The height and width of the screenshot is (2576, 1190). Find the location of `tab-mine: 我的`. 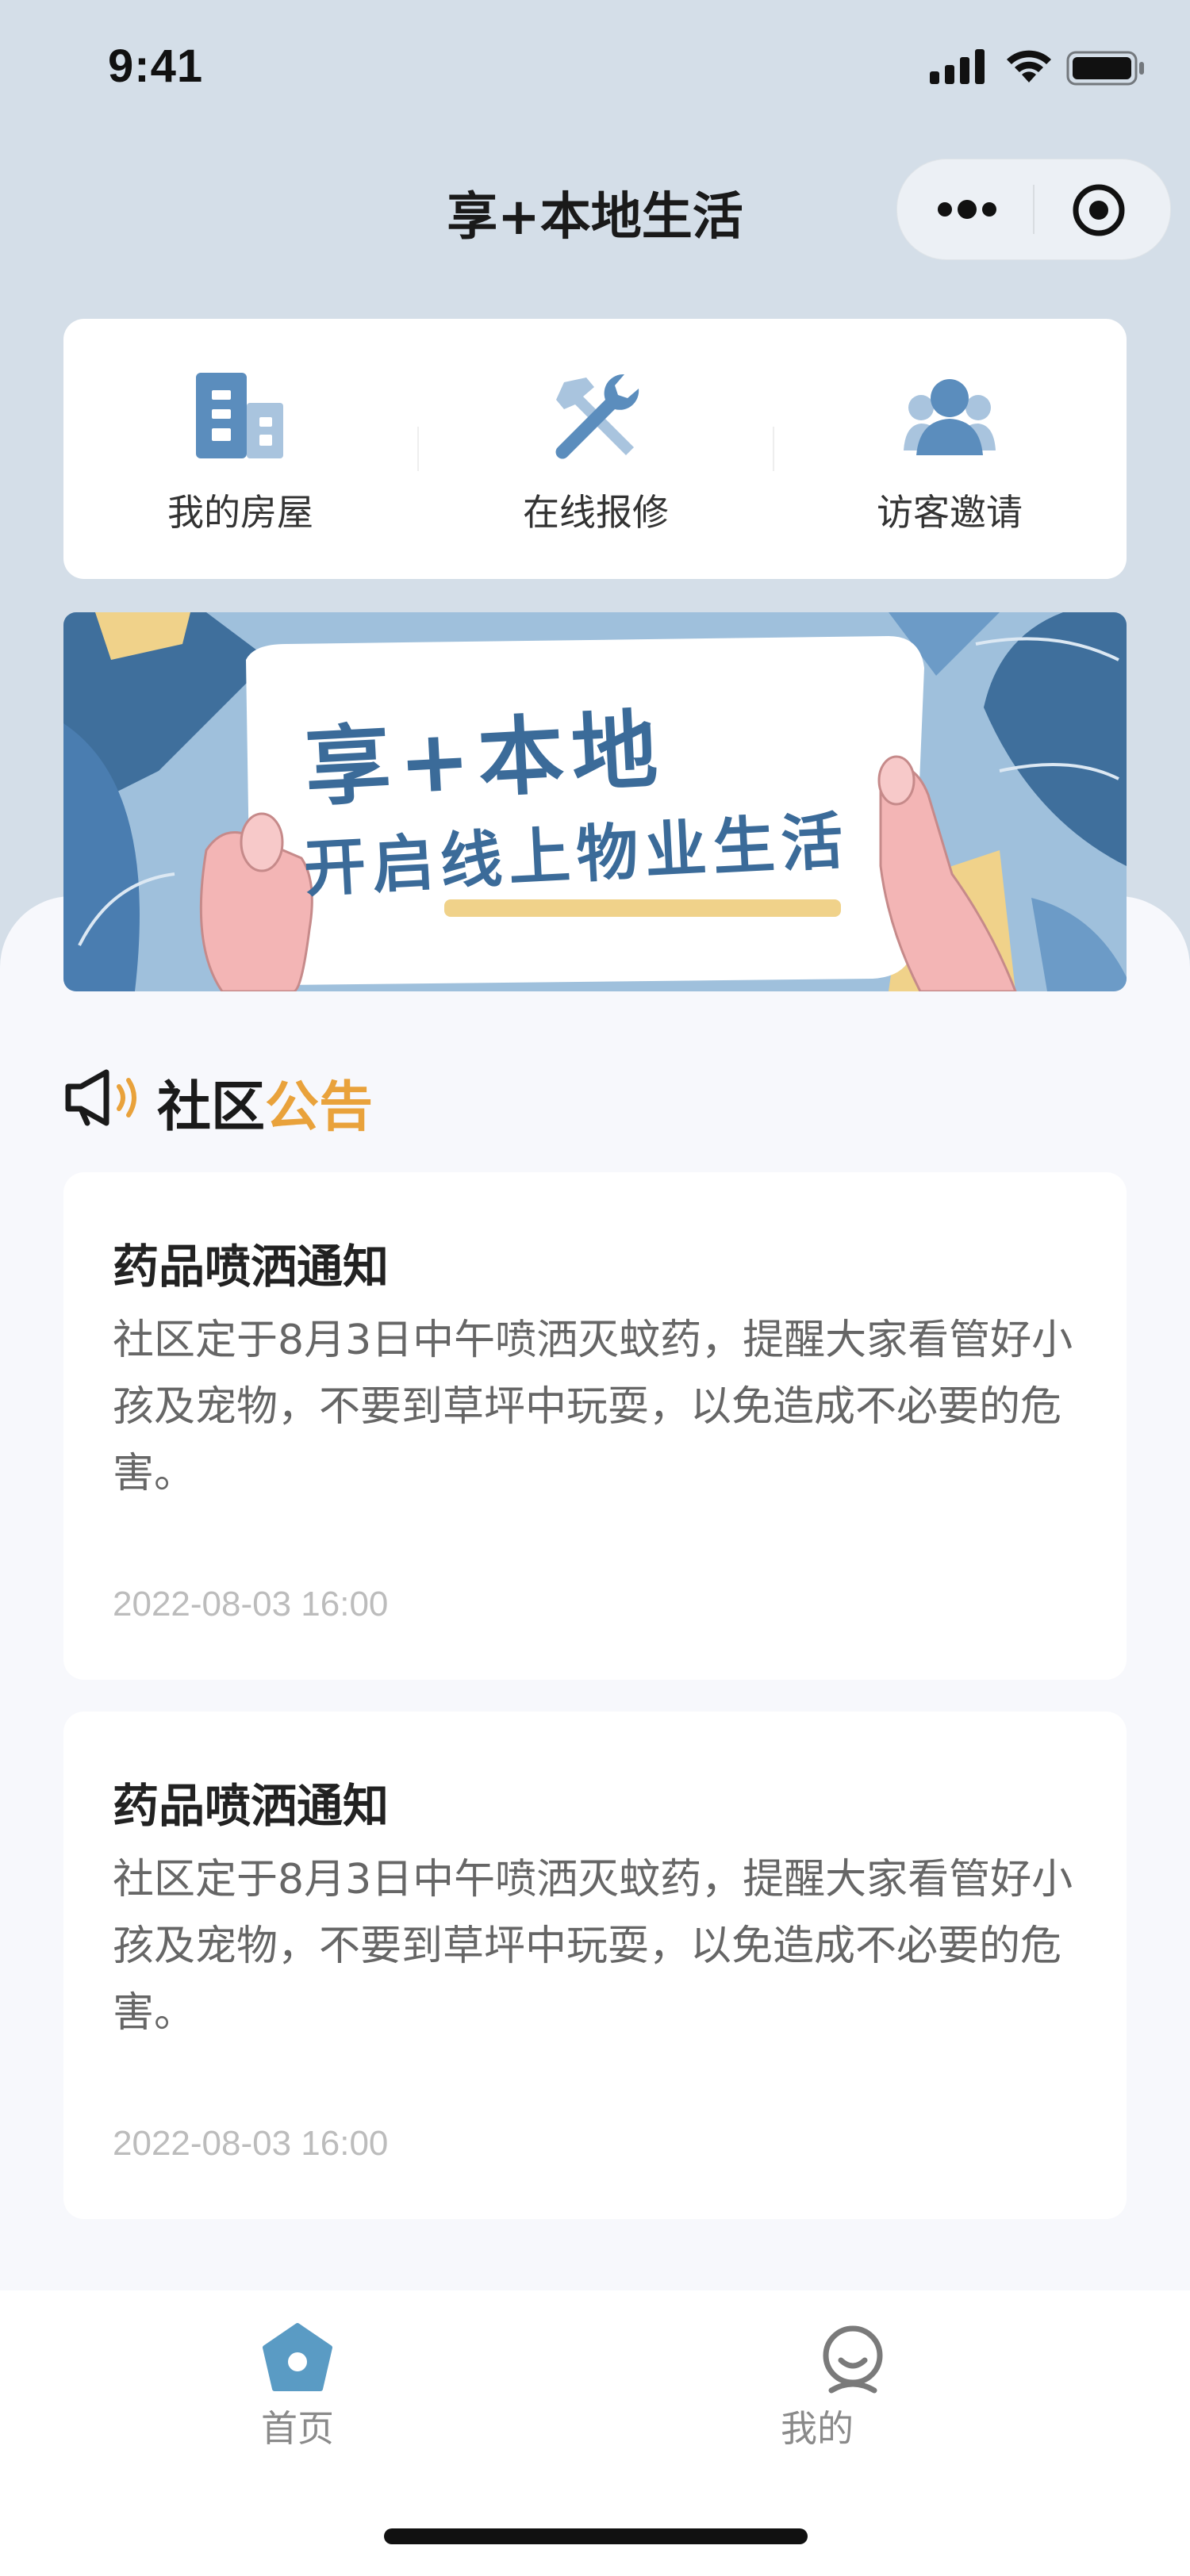

tab-mine: 我的 is located at coordinates (892, 2393).